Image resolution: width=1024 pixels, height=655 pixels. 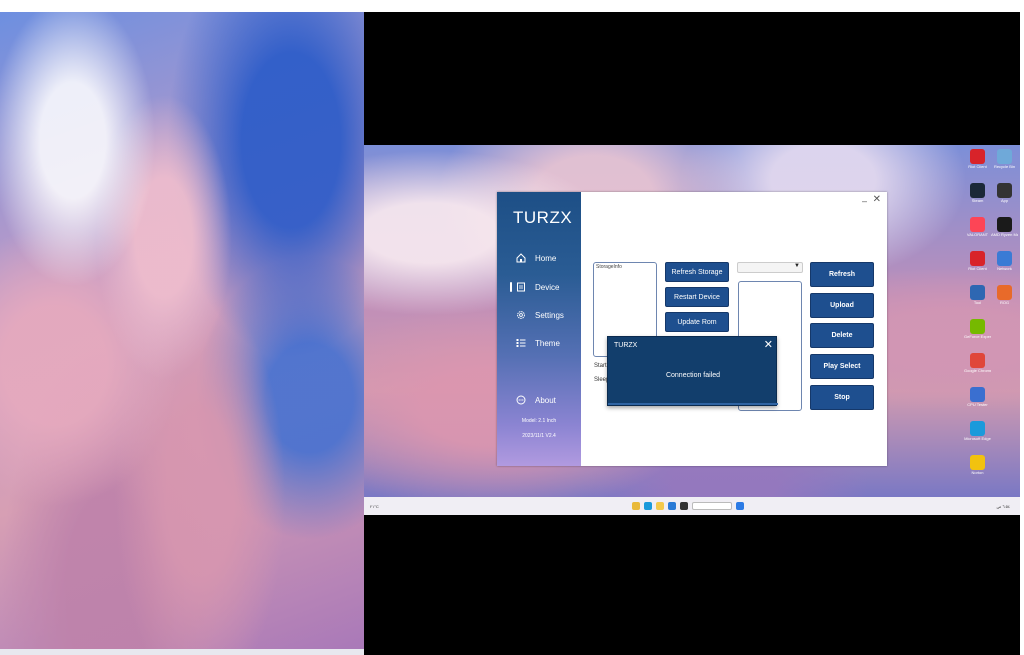 I want to click on nav-about-label: About, so click(x=545, y=400).